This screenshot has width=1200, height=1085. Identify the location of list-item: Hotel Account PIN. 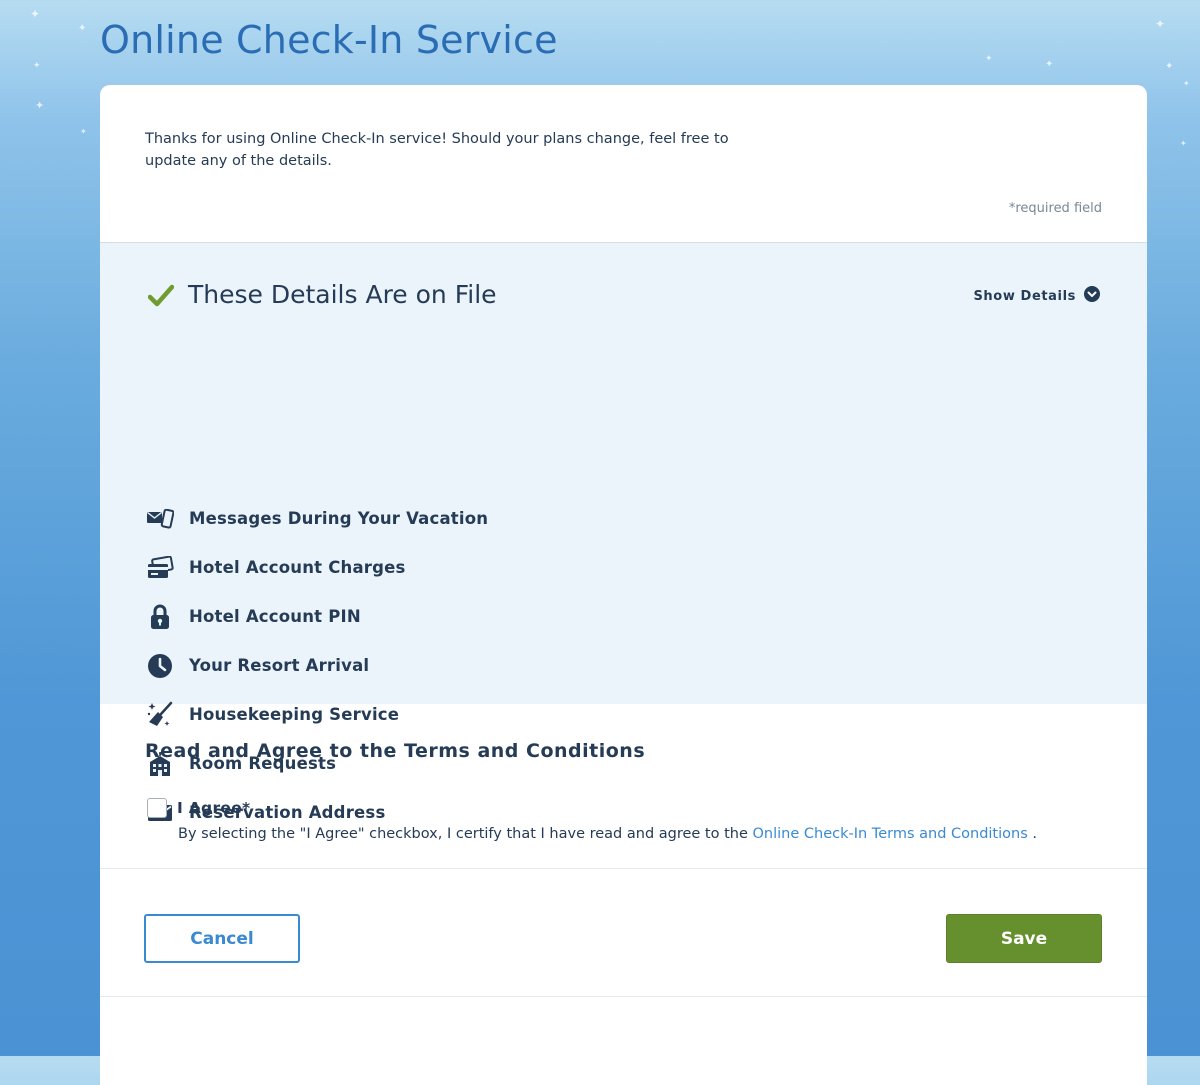
(317, 616).